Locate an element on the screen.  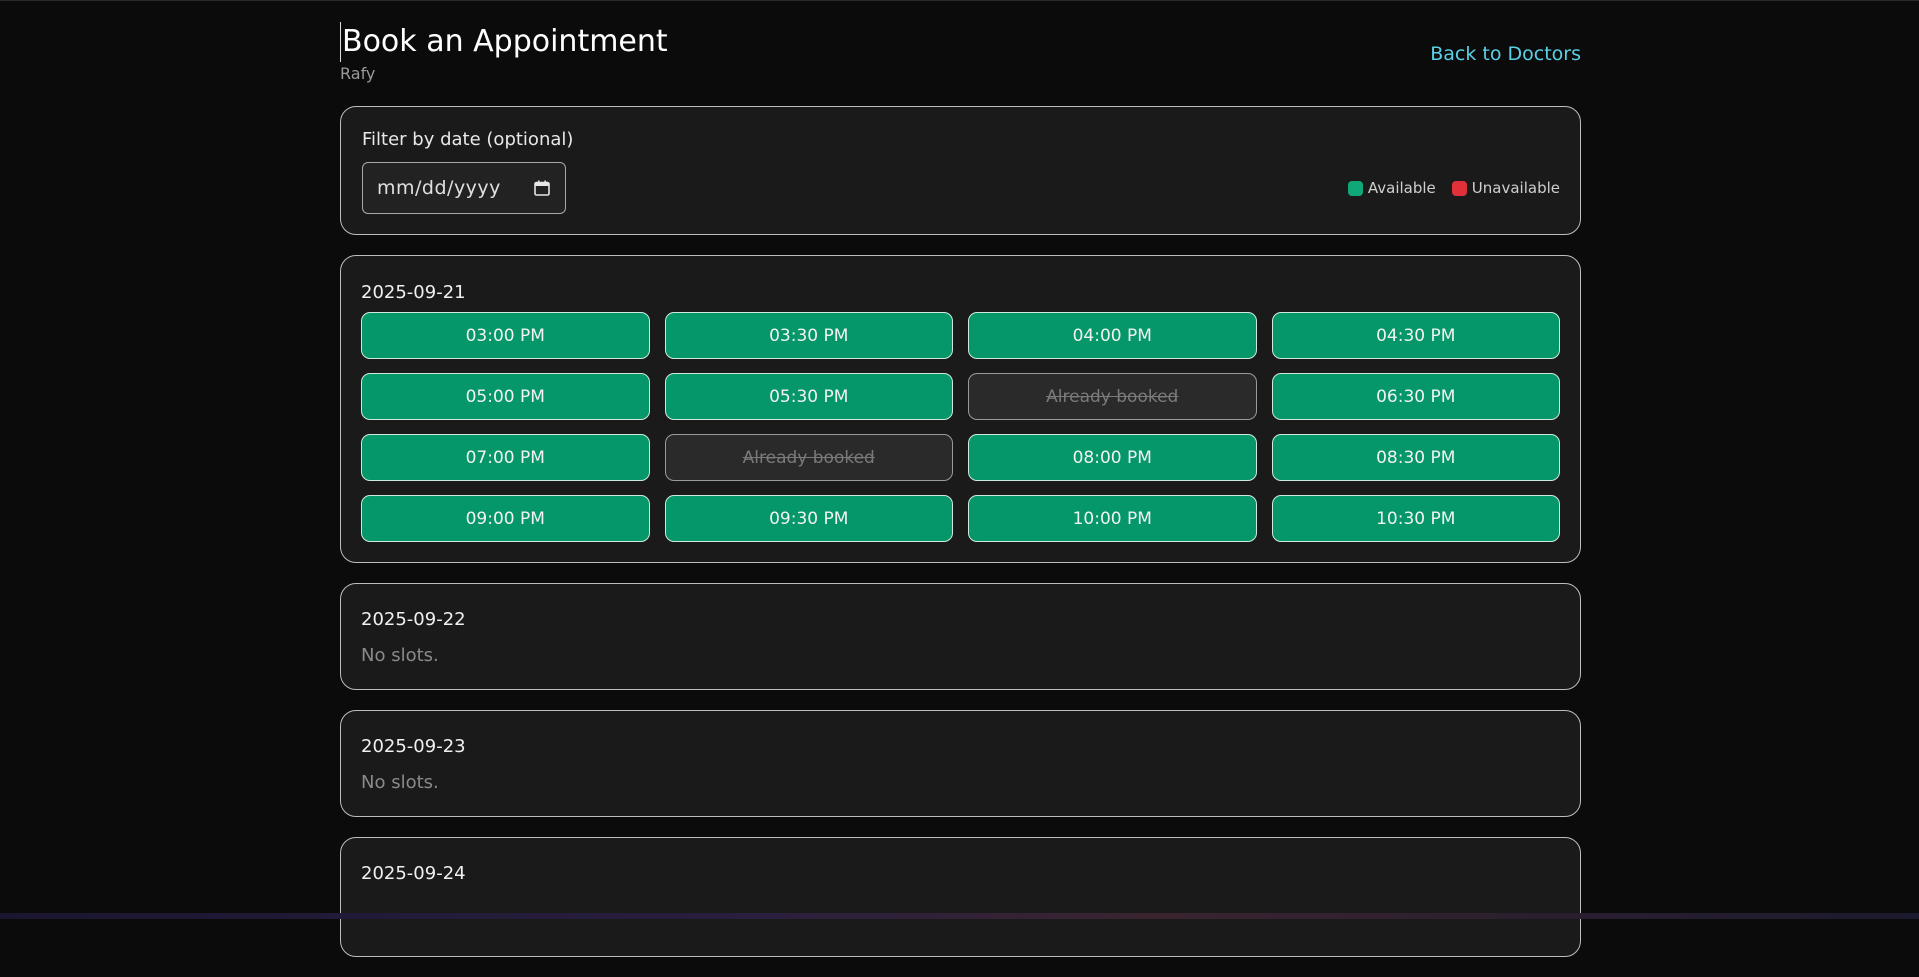
time-slot-button: 08:00 PM is located at coordinates (1112, 457).